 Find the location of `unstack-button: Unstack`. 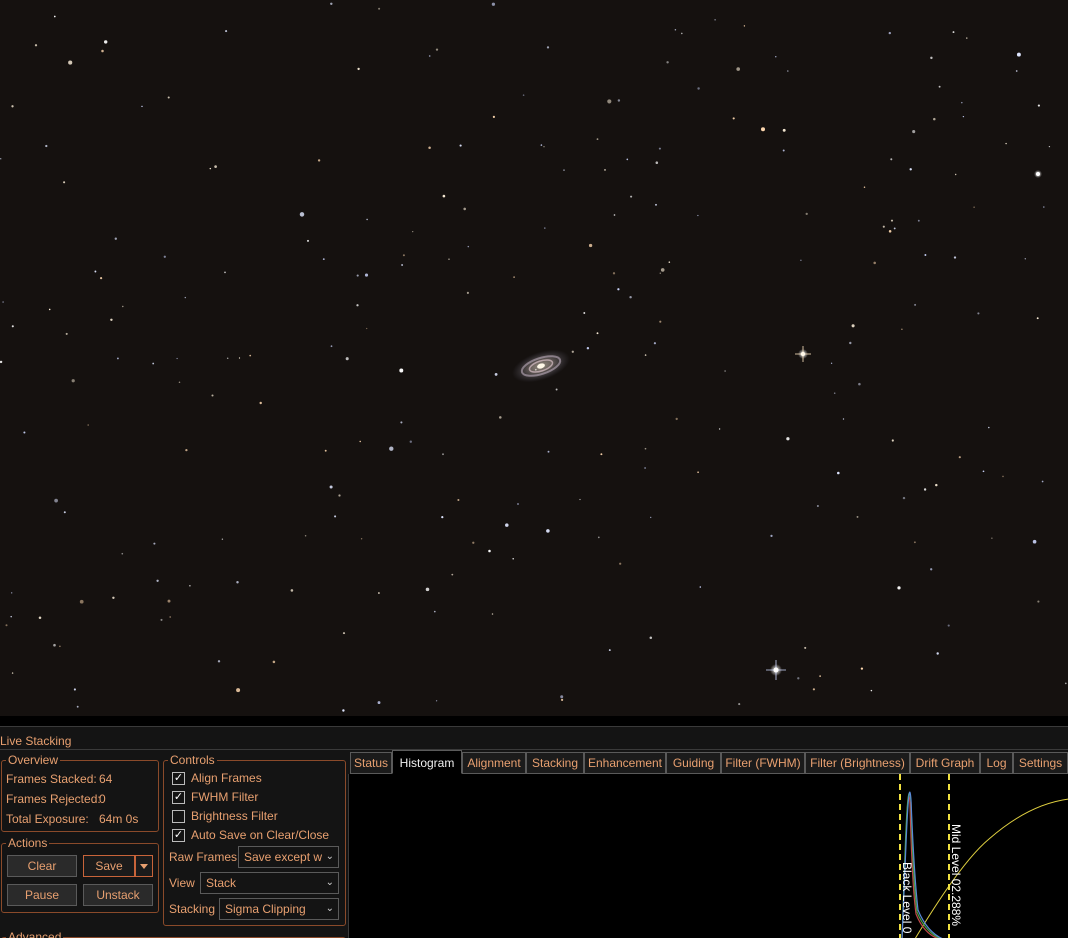

unstack-button: Unstack is located at coordinates (118, 895).